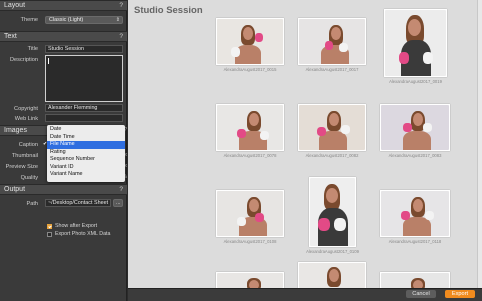 The image size is (482, 301). Describe the element at coordinates (83, 234) in the screenshot. I see `export-xml-label: Export Photo XML Data` at that location.